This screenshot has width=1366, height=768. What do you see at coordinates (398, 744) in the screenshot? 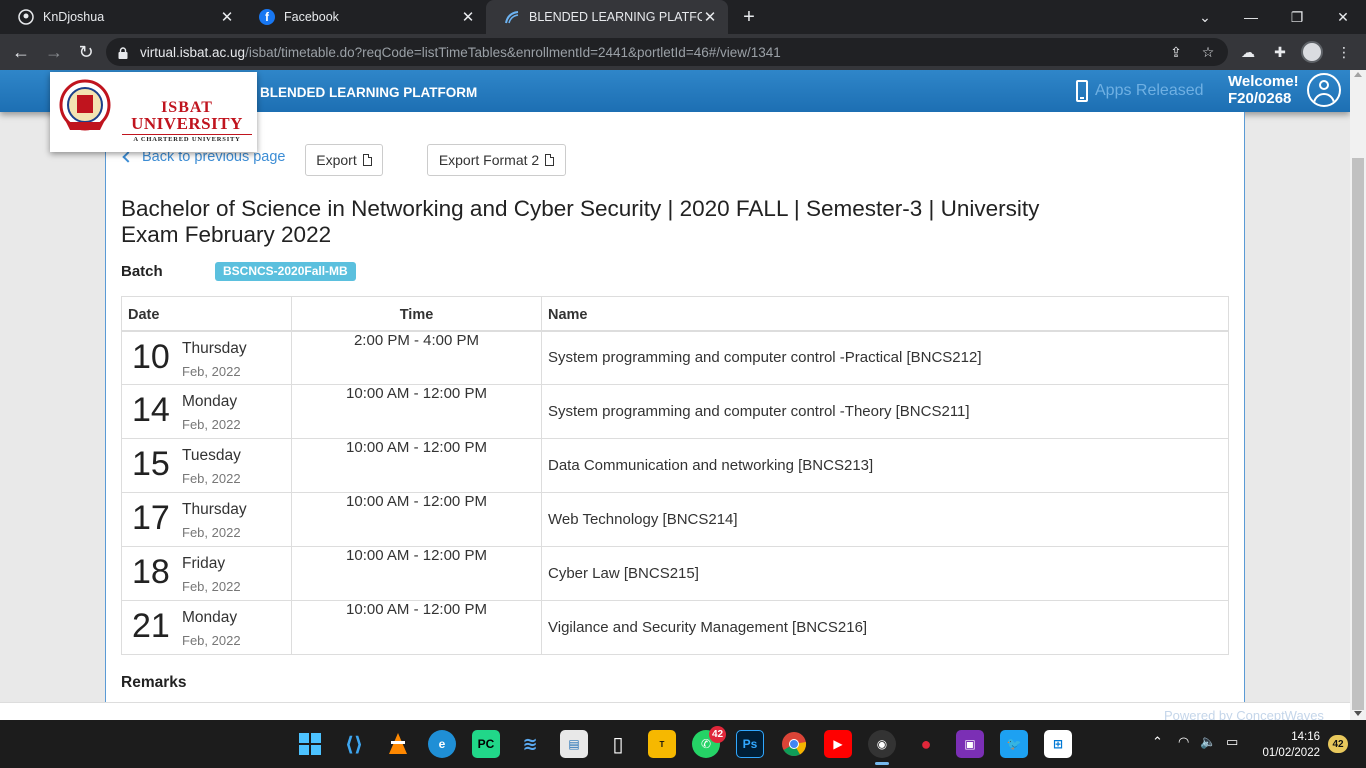
I see `vlc-icon` at bounding box center [398, 744].